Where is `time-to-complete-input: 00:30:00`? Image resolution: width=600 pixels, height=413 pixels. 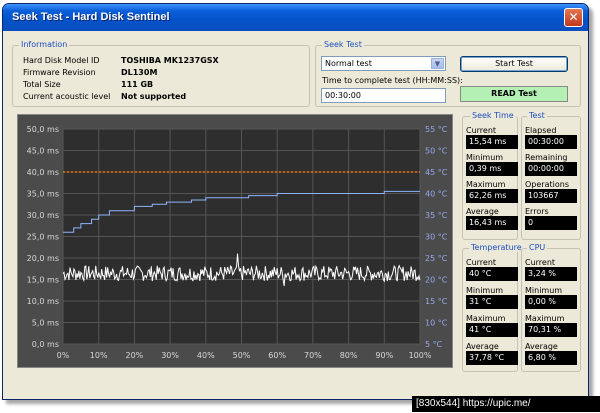
time-to-complete-input: 00:30:00 is located at coordinates (383, 95).